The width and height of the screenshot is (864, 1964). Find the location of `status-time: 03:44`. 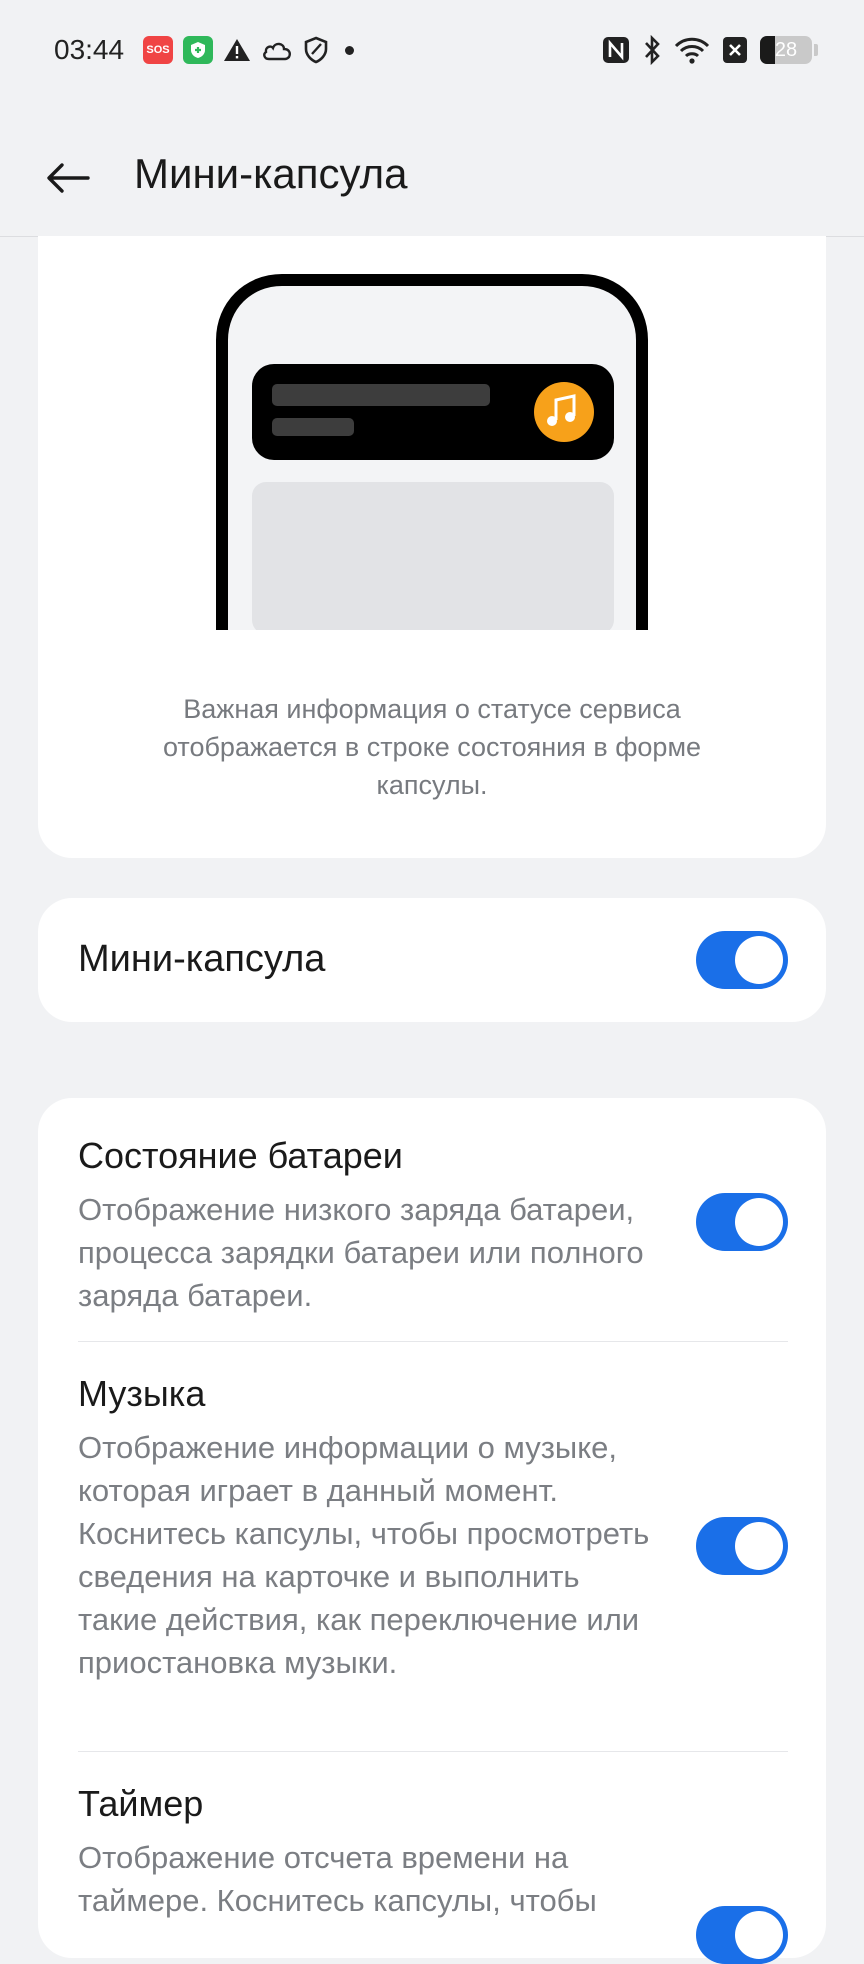

status-time: 03:44 is located at coordinates (89, 49).